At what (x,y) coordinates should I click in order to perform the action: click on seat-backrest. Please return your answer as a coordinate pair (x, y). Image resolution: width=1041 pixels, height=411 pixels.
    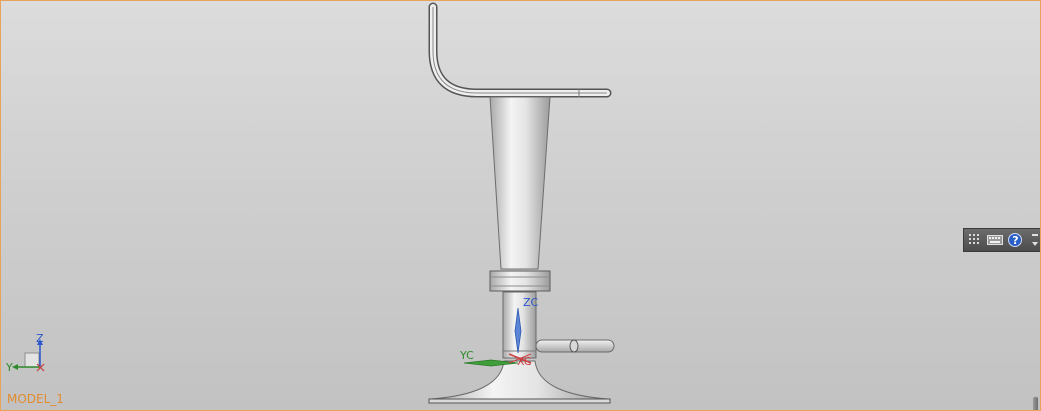
    Looking at the image, I should click on (520, 50).